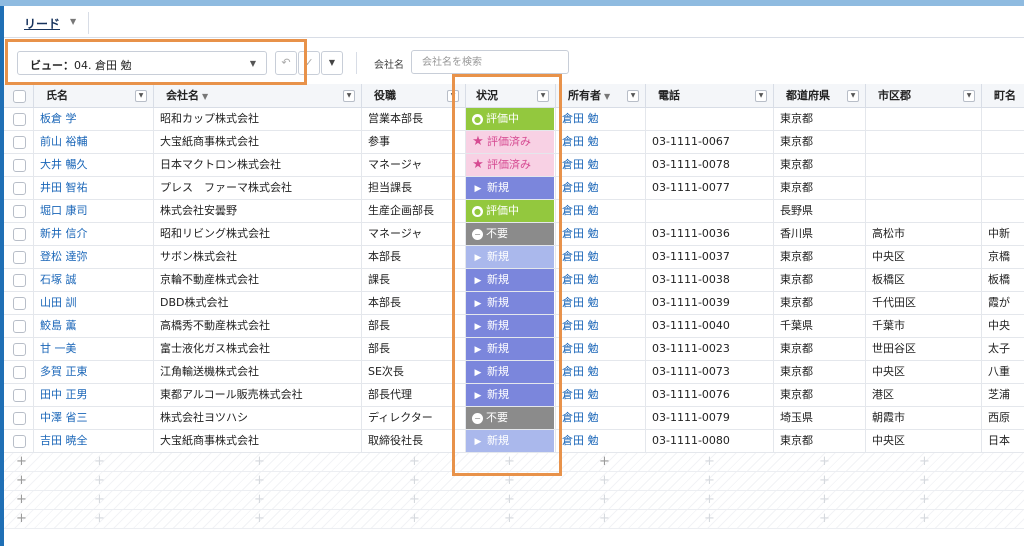 This screenshot has width=1024, height=546. Describe the element at coordinates (710, 372) in the screenshot. I see `cell-phone: 03-1111-0073` at that location.